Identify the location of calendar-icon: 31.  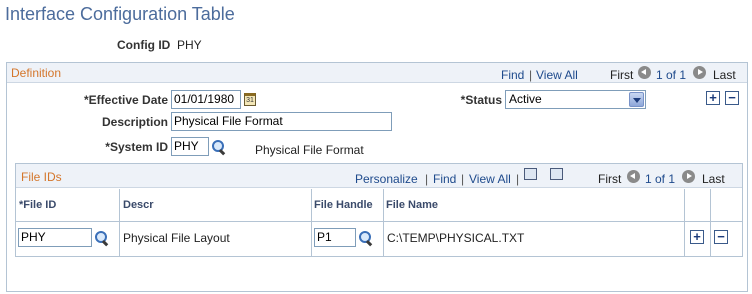
(250, 99).